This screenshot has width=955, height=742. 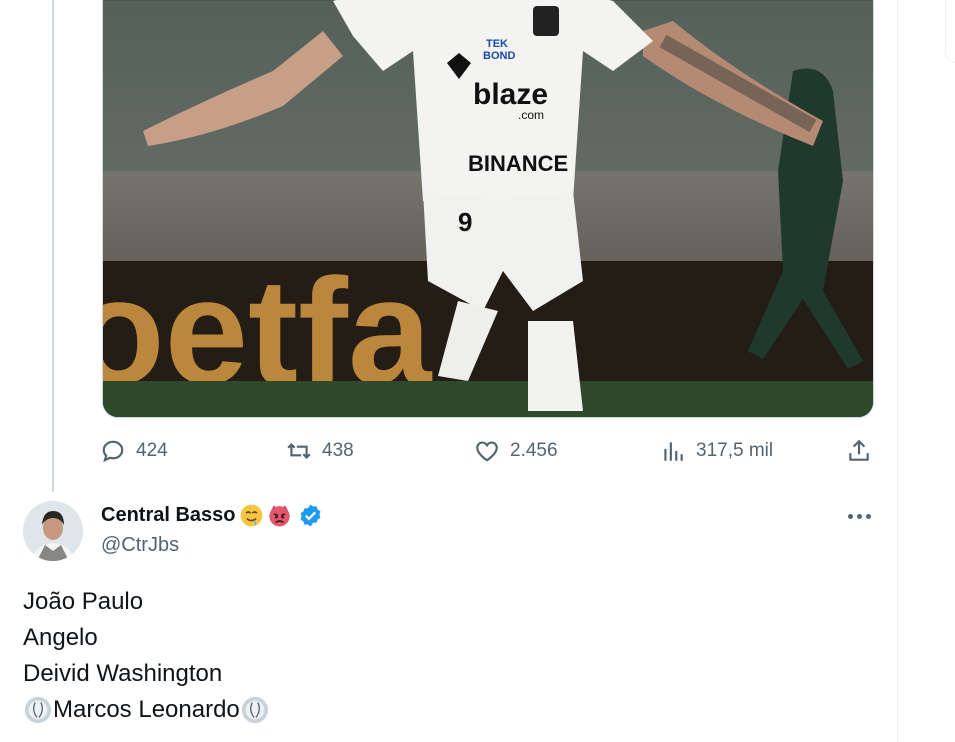 What do you see at coordinates (673, 451) in the screenshot?
I see `analytics-icon` at bounding box center [673, 451].